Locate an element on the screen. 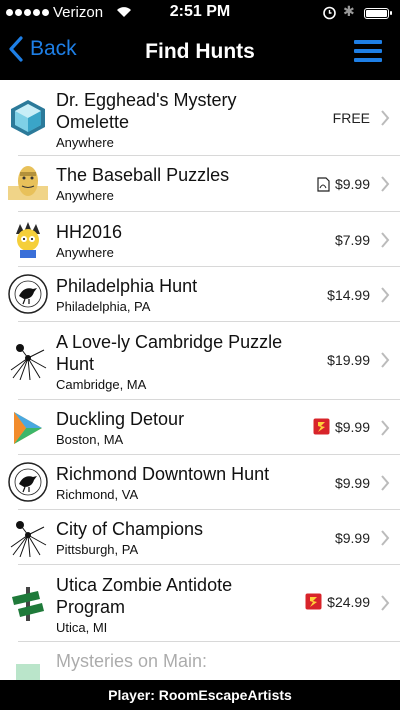  status-time: 2:51 PM is located at coordinates (200, 11).